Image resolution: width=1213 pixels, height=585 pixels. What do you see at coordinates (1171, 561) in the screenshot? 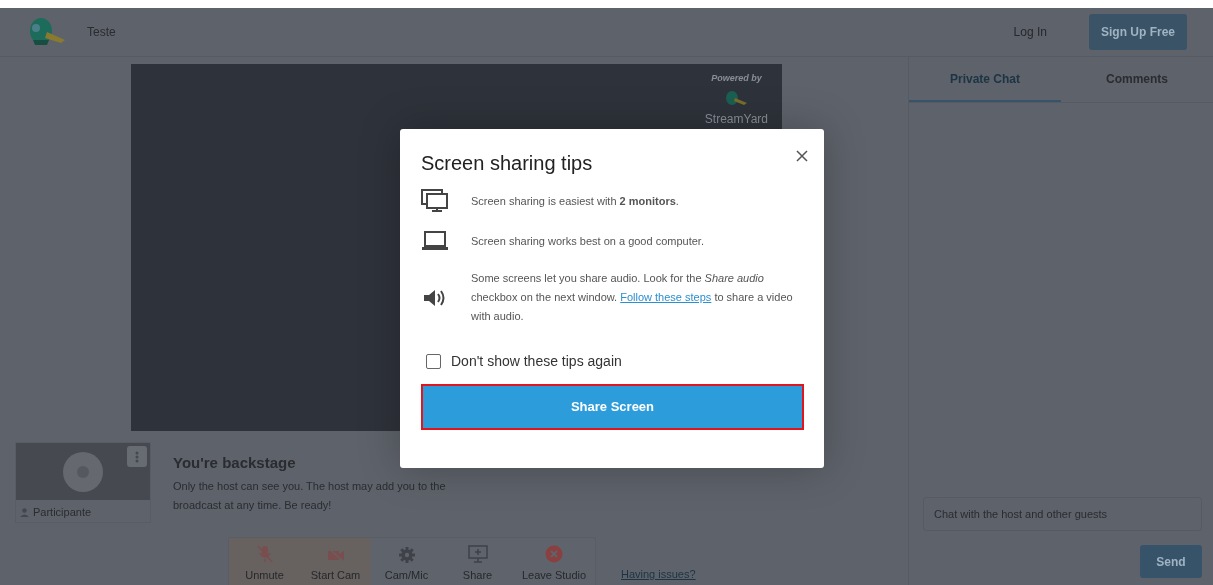
I see `send-button: Send` at bounding box center [1171, 561].